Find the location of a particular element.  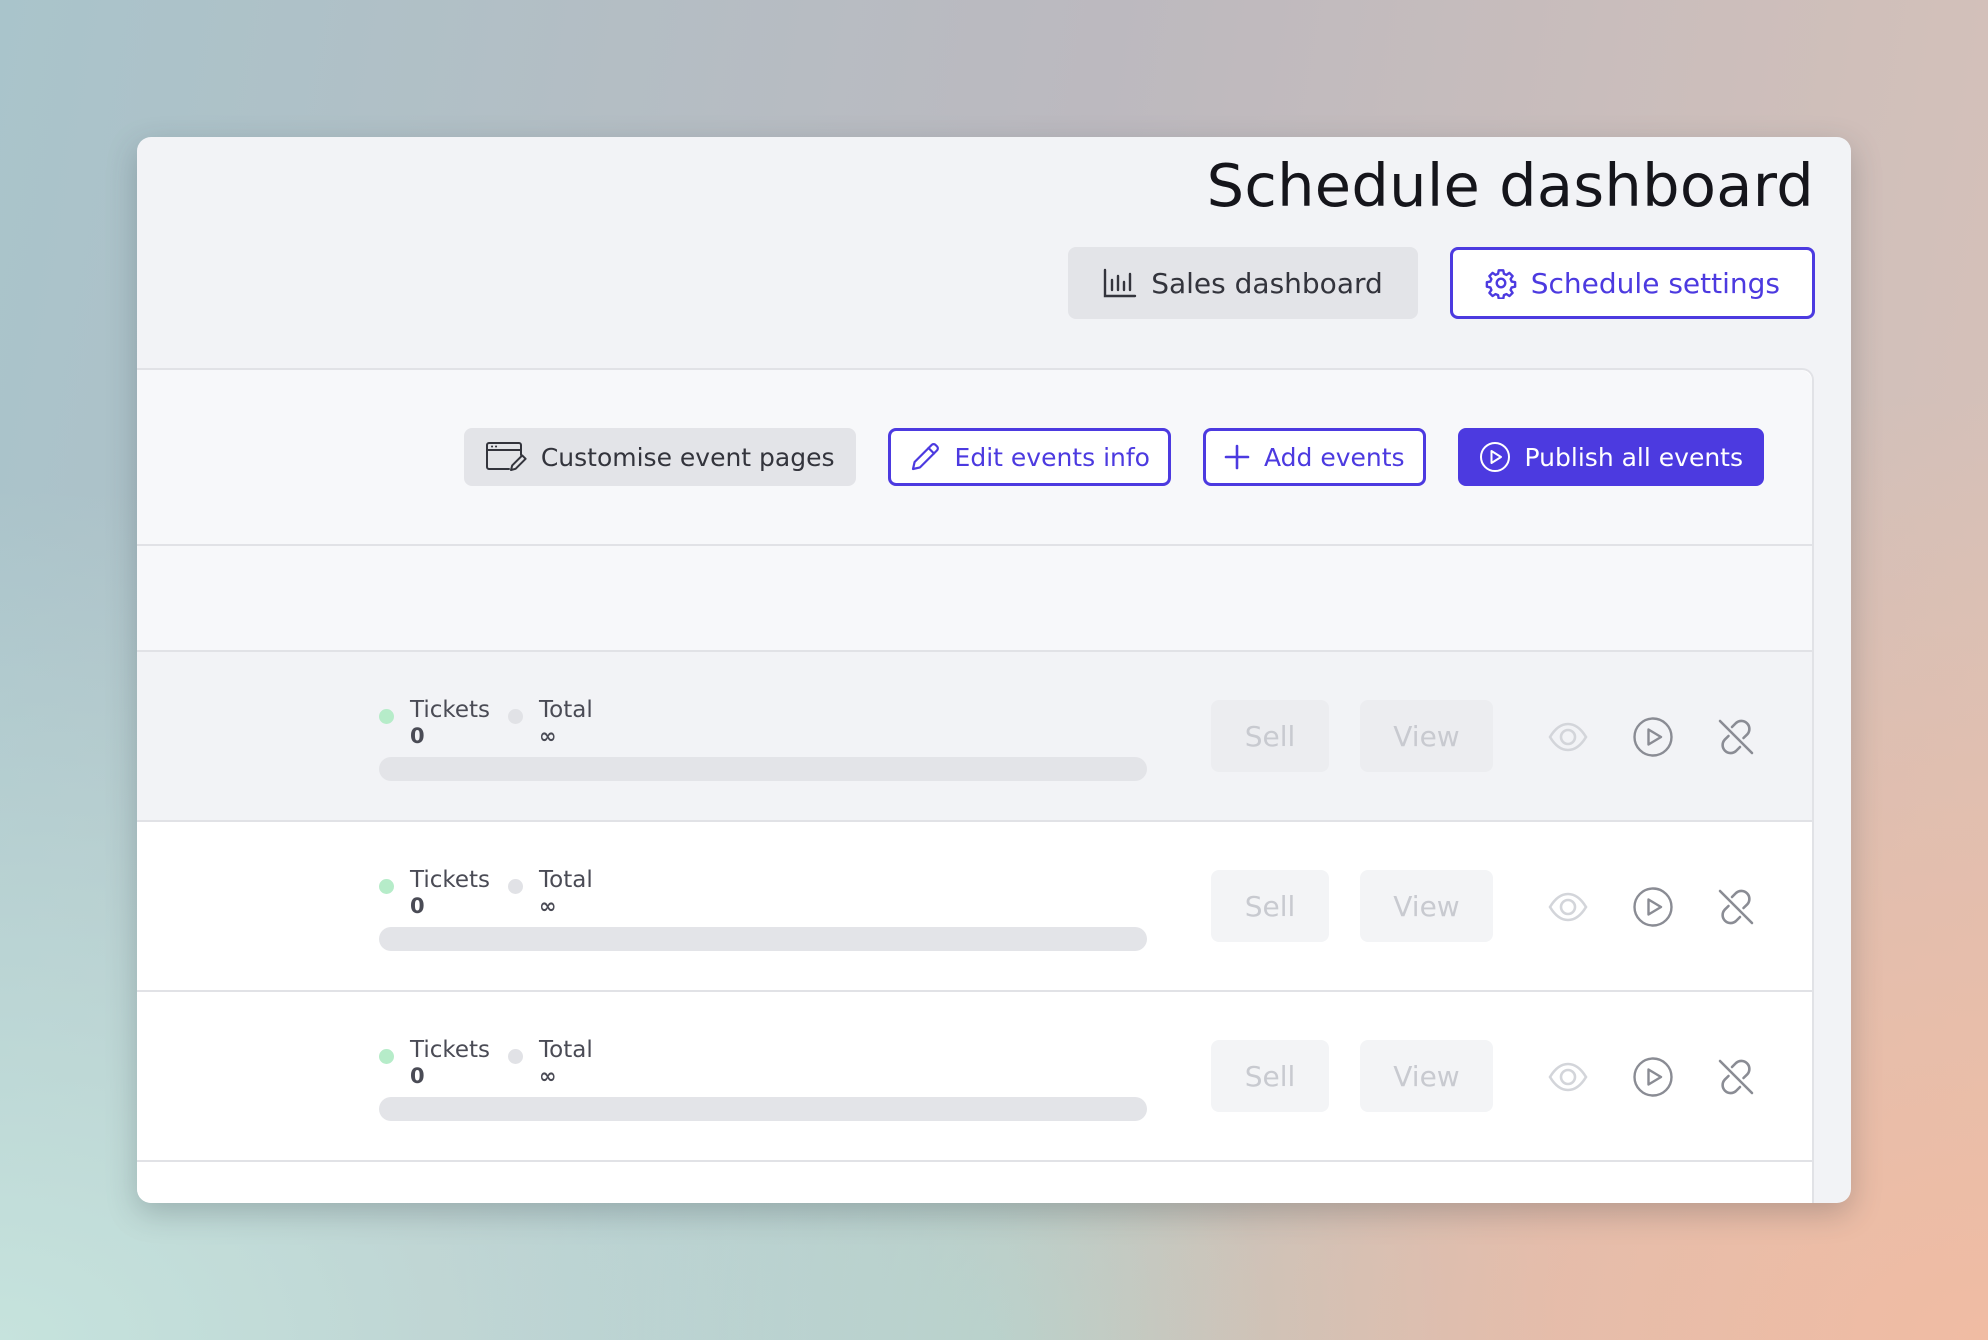

bar-chart-icon is located at coordinates (1120, 283).